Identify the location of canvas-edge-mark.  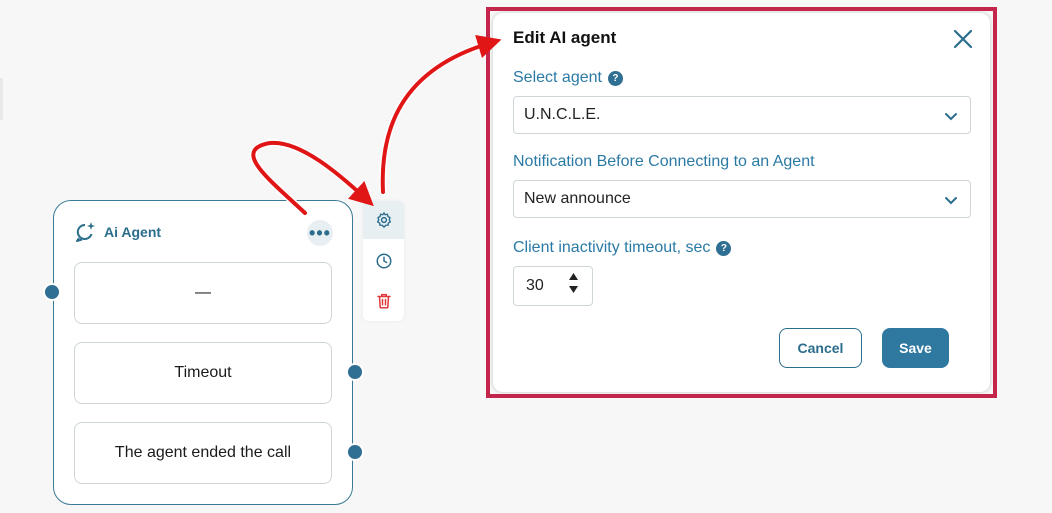
(1, 99).